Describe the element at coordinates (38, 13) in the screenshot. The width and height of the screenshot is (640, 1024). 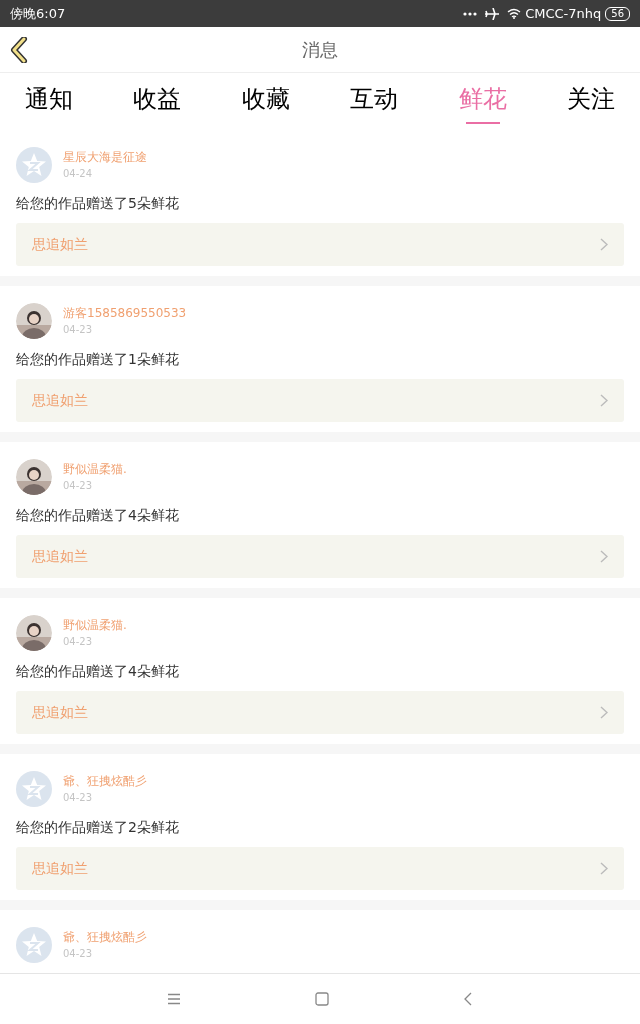
I see `status-time: 傍晚6:07` at that location.